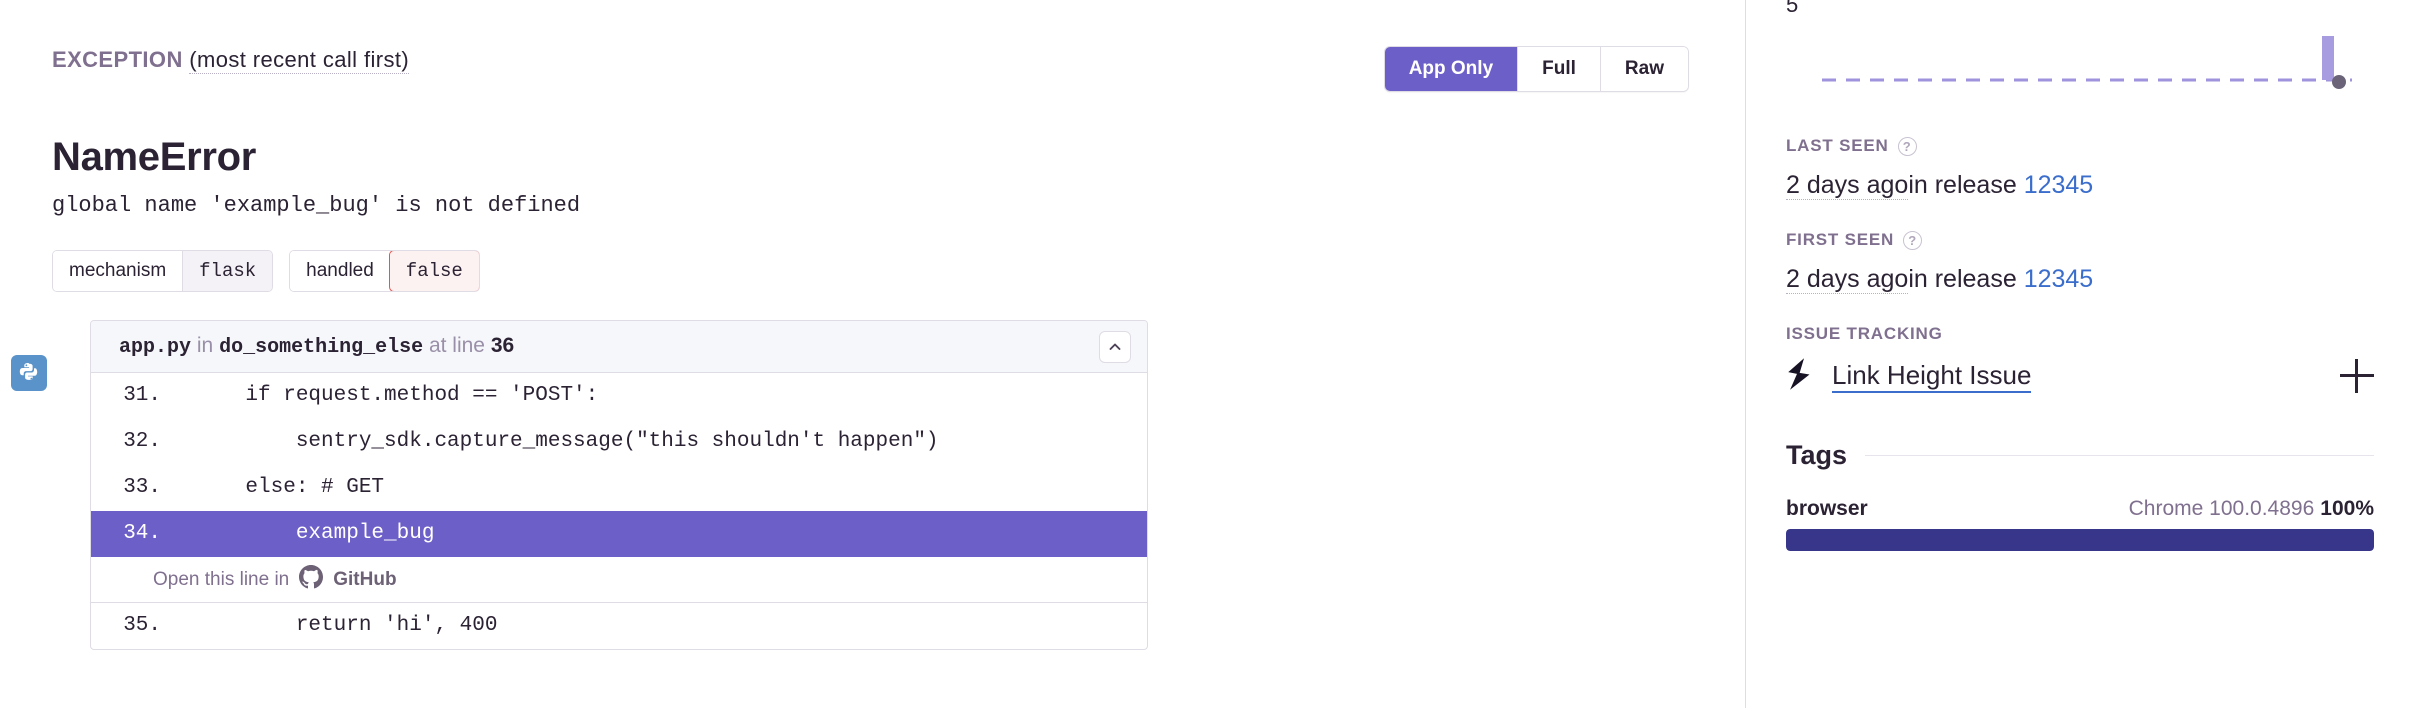 The height and width of the screenshot is (708, 2410). I want to click on exception-annotations: mechanism flask handled false, so click(870, 271).